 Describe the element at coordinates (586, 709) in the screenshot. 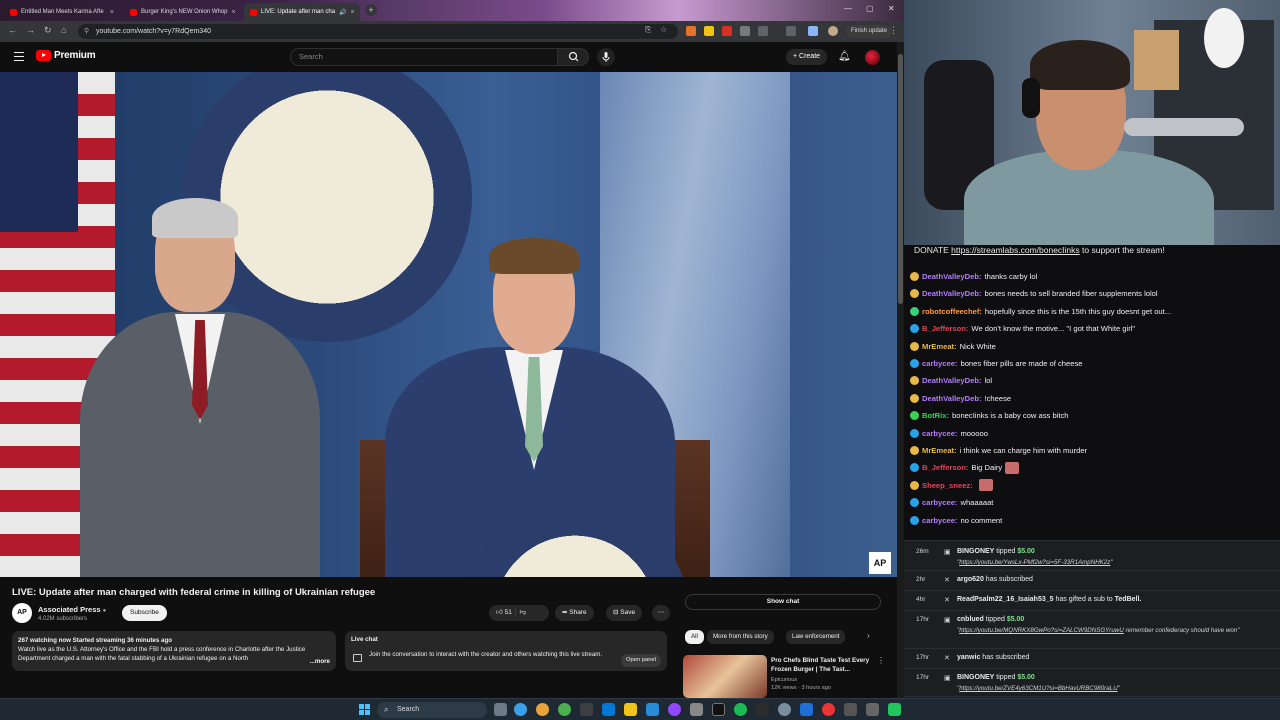

I see `obs-icon` at that location.